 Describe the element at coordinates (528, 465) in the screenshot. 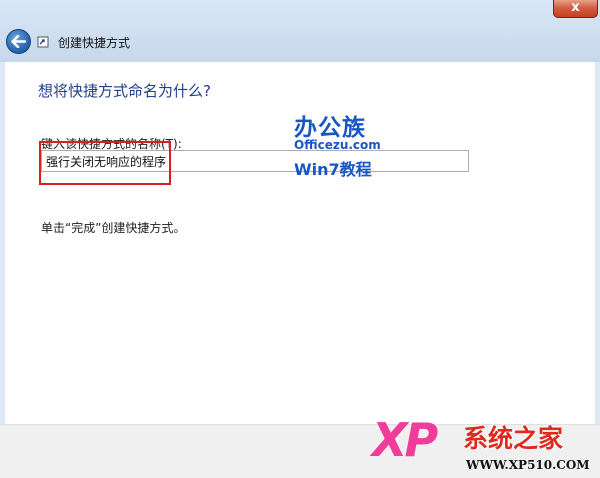

I see `xp-watermark-url: WWW.XP510.COM` at that location.